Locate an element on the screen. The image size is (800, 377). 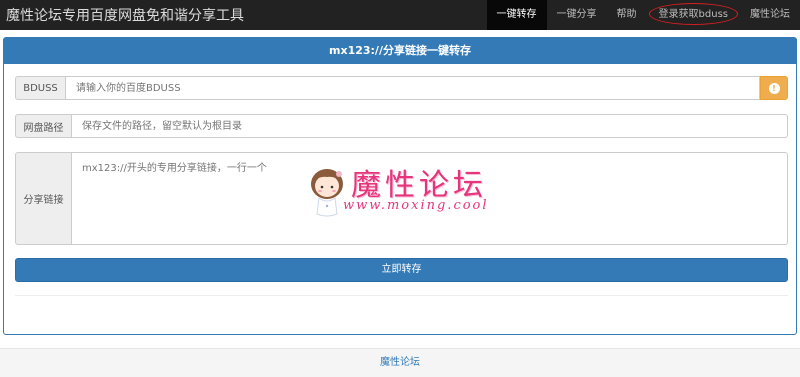
nav-item-forum: 魔性论坛 is located at coordinates (770, 15).